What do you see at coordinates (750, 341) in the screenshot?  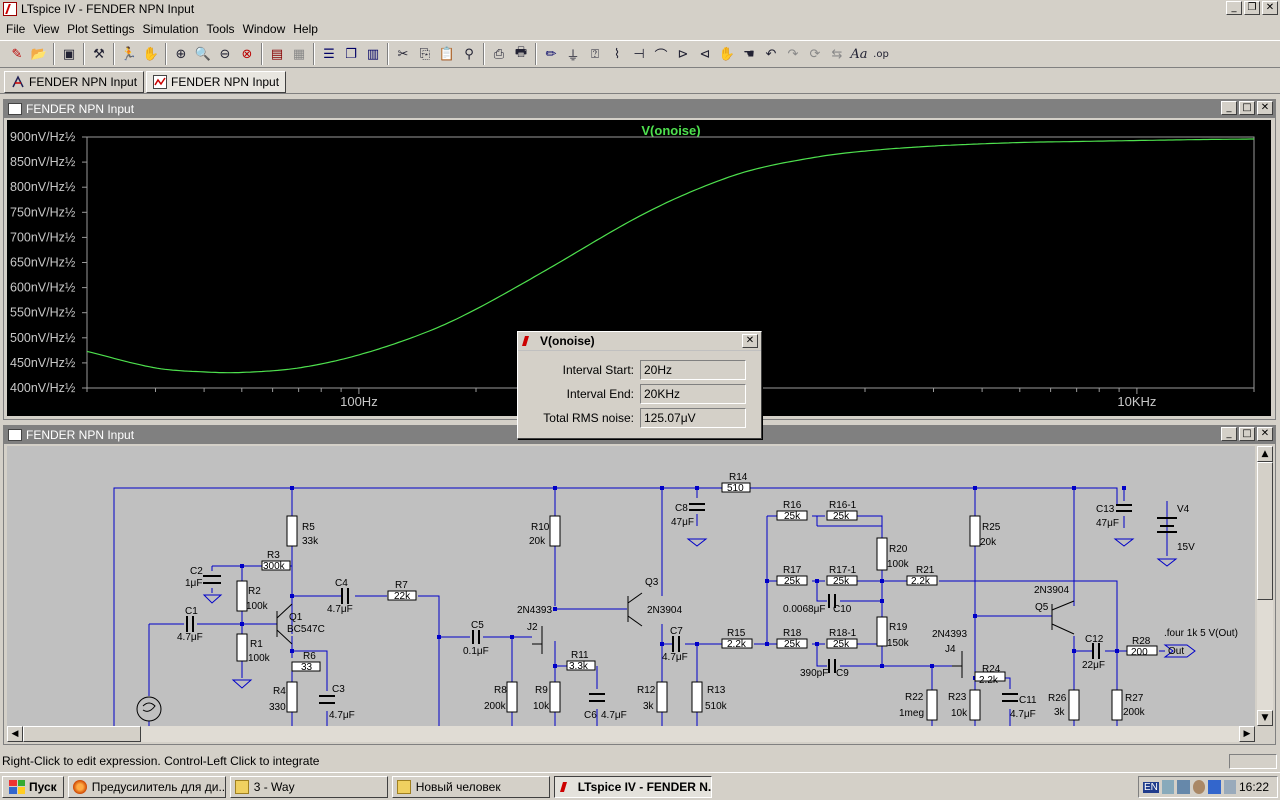 I see `dialog-close-button: ✕` at bounding box center [750, 341].